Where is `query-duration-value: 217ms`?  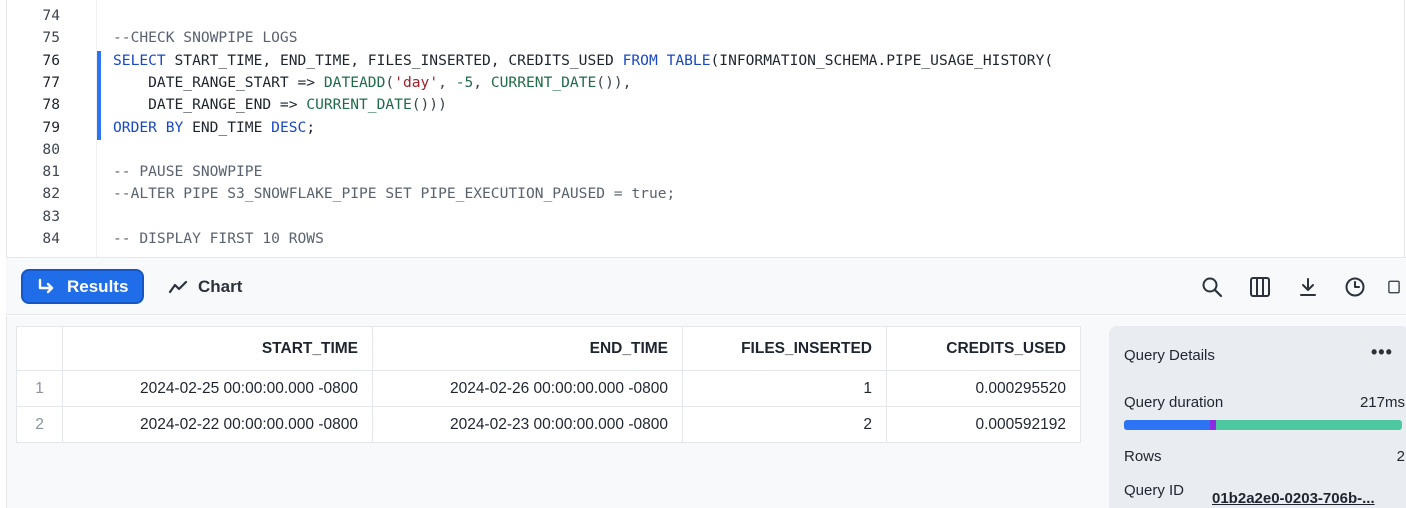 query-duration-value: 217ms is located at coordinates (1382, 402).